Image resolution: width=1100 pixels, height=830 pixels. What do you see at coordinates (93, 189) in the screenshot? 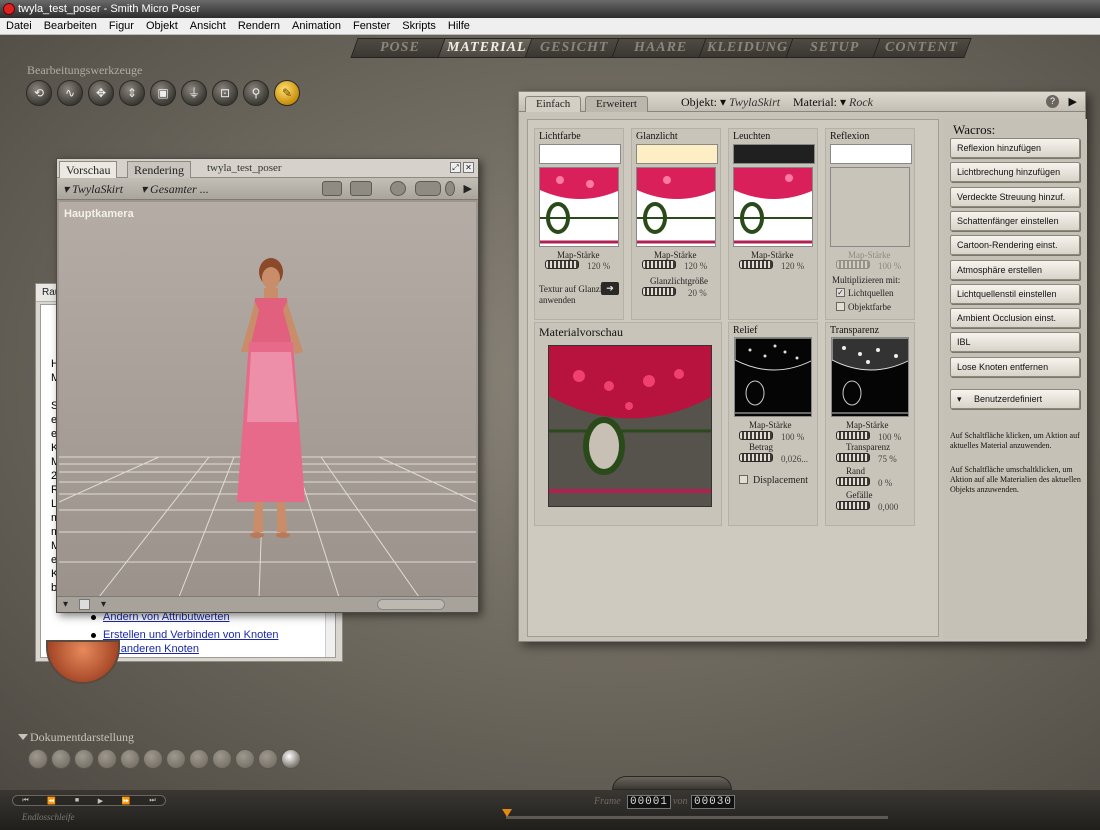
I see `figure-dropdown: ▾ TwylaSkirt` at bounding box center [93, 189].